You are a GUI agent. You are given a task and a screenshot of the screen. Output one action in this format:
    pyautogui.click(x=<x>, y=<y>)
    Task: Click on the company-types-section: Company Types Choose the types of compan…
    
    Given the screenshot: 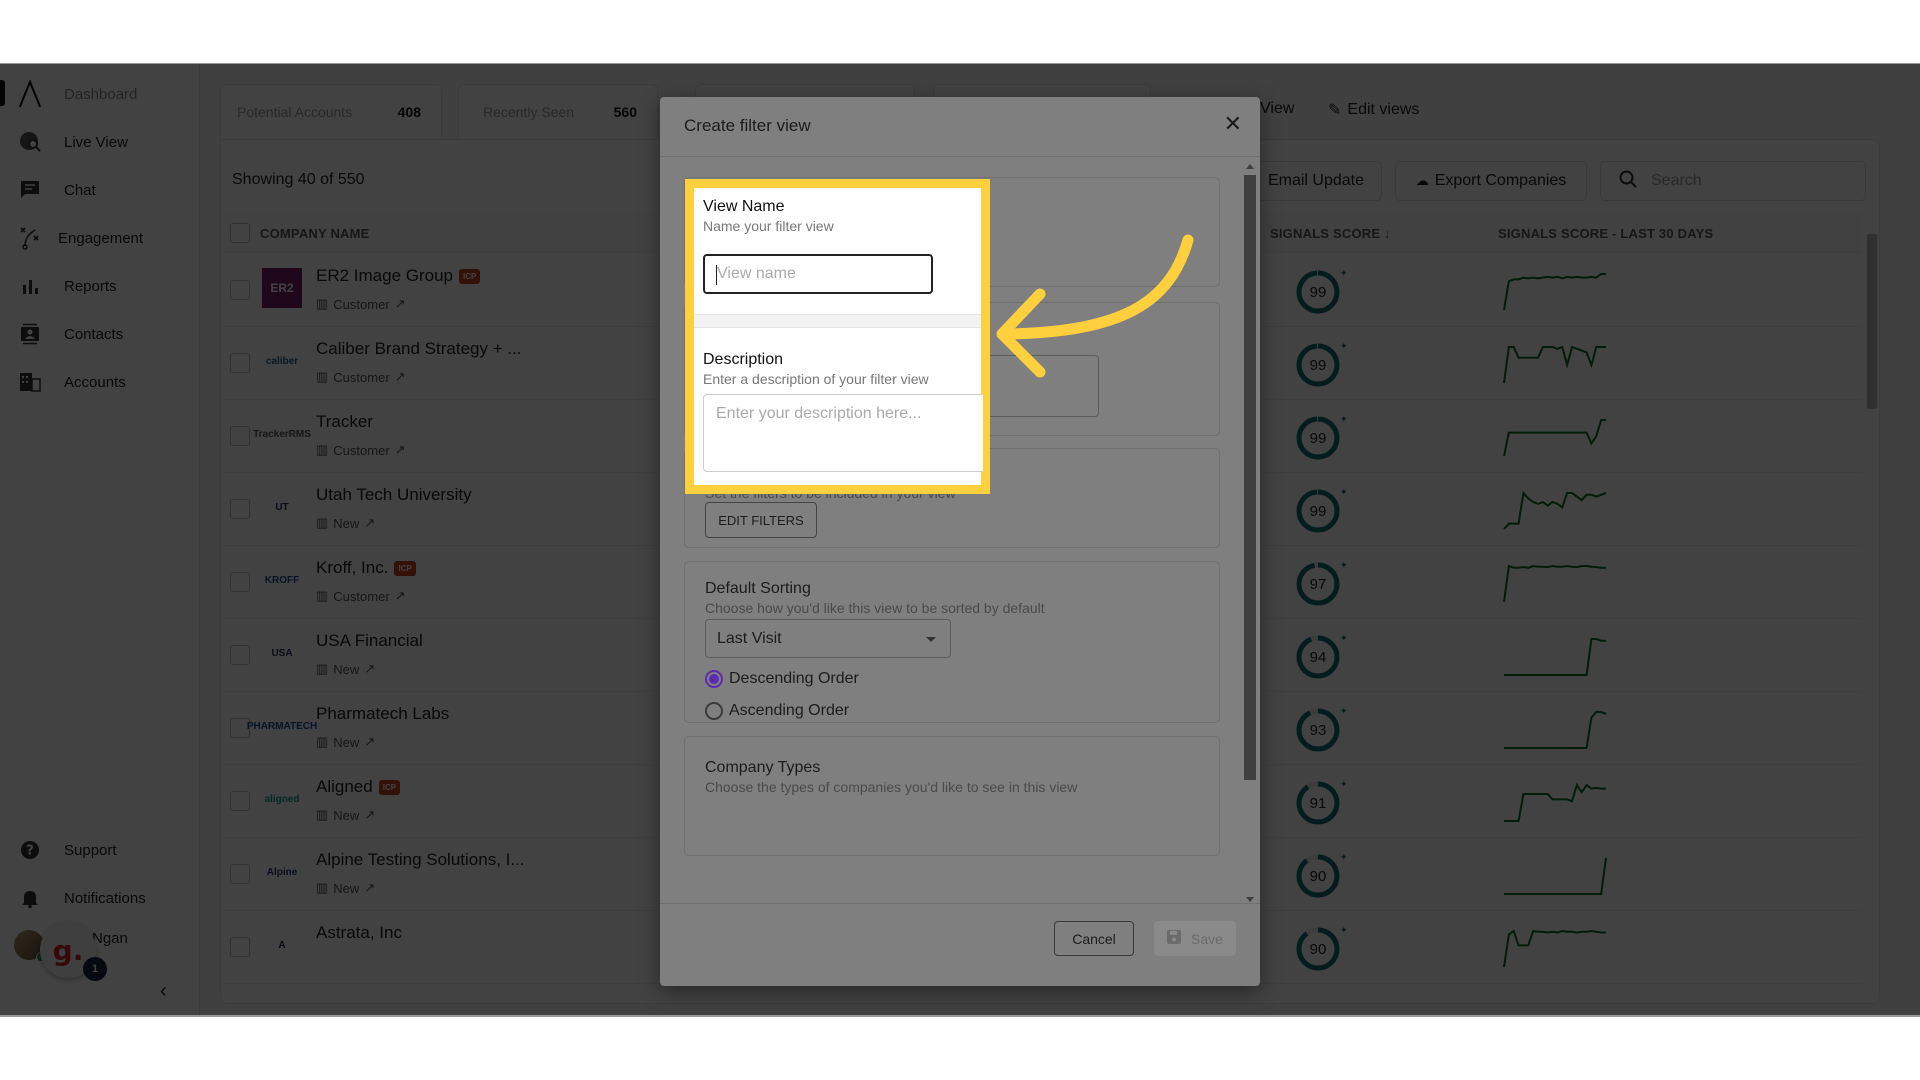 What is the action you would take?
    pyautogui.click(x=952, y=796)
    